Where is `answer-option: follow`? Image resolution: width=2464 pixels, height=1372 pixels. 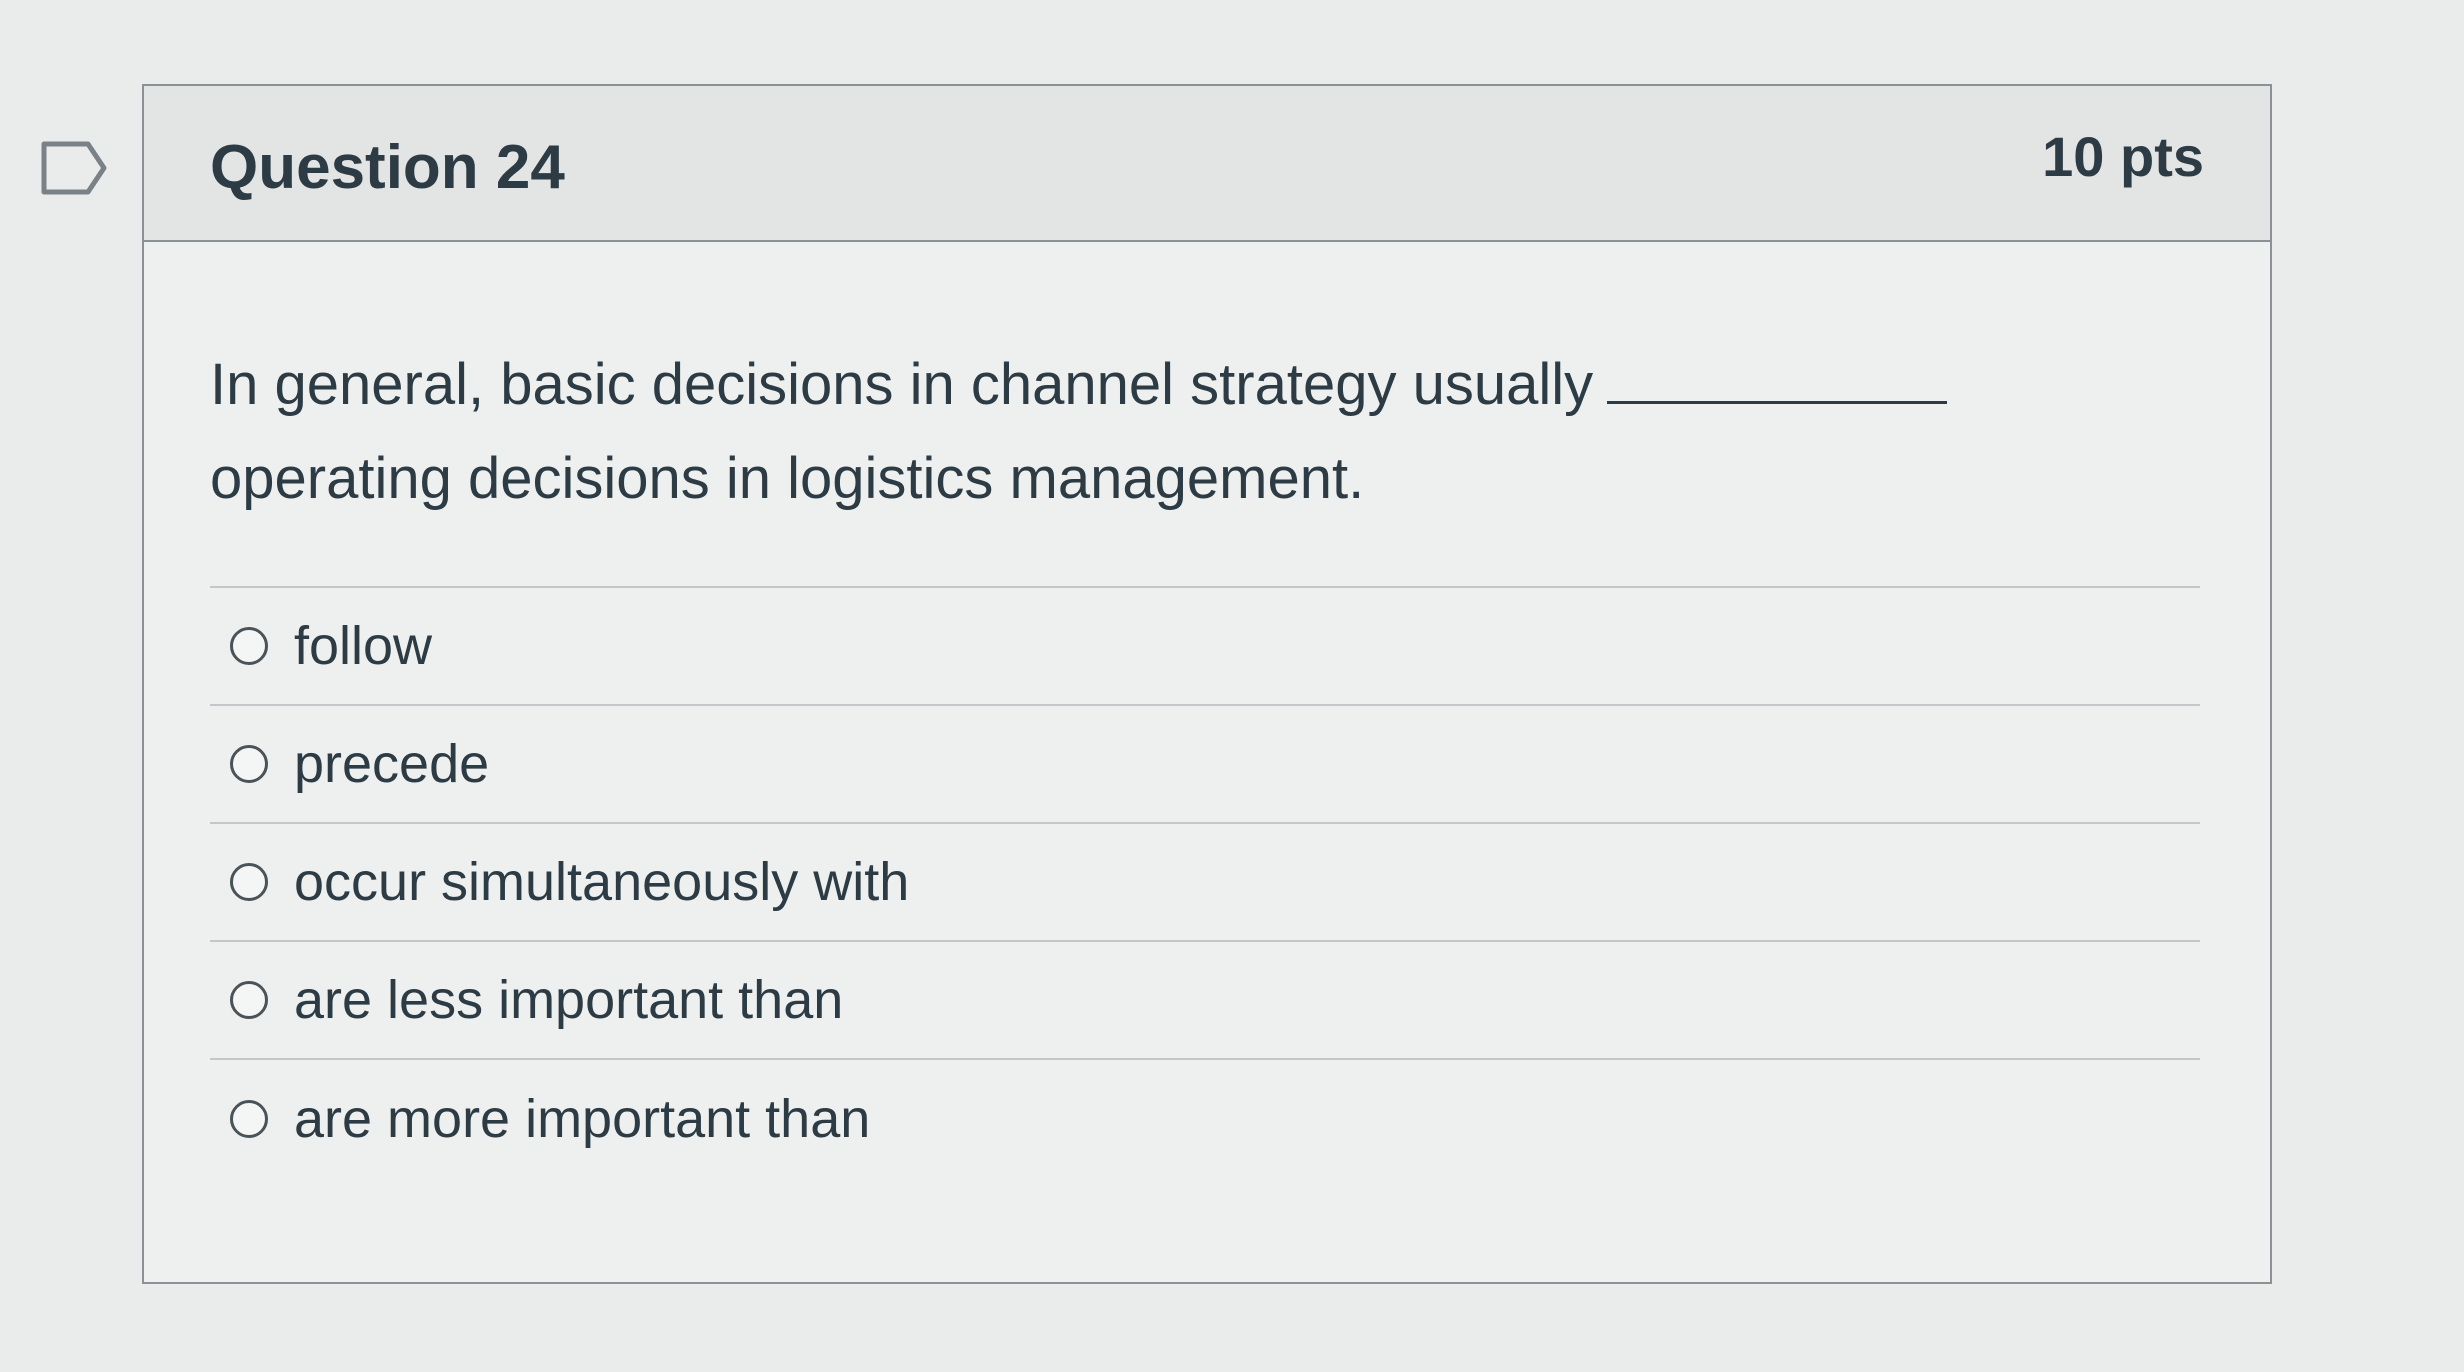 answer-option: follow is located at coordinates (1205, 647).